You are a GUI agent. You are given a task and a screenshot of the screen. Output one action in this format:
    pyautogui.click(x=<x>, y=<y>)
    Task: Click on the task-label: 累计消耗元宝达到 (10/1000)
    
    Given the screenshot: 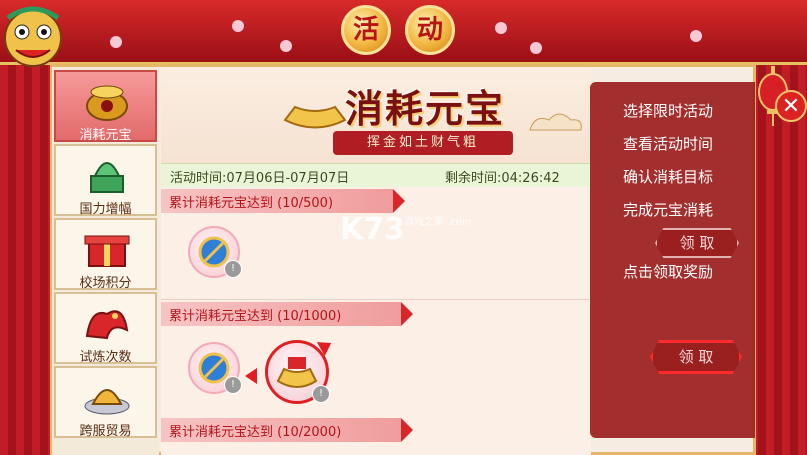 What is the action you would take?
    pyautogui.click(x=255, y=316)
    